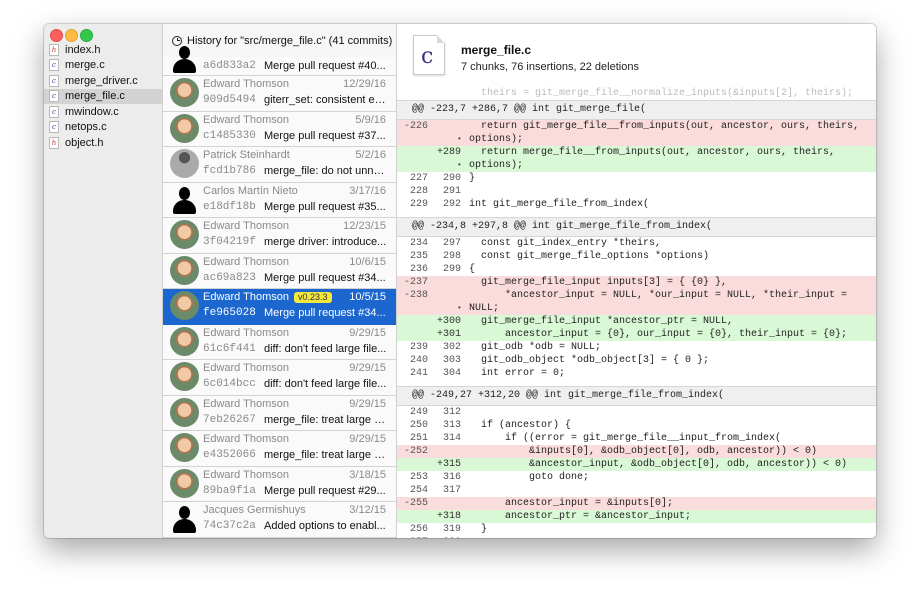  Describe the element at coordinates (580, 516) in the screenshot. I see `code-text: ancestor_ptr = &ancestor_input;` at that location.